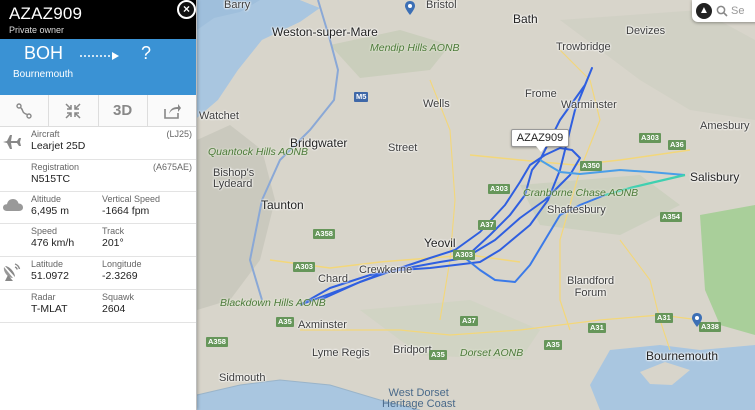 This screenshot has width=755, height=410. I want to click on place-label-bristol: Bristol, so click(441, 5).